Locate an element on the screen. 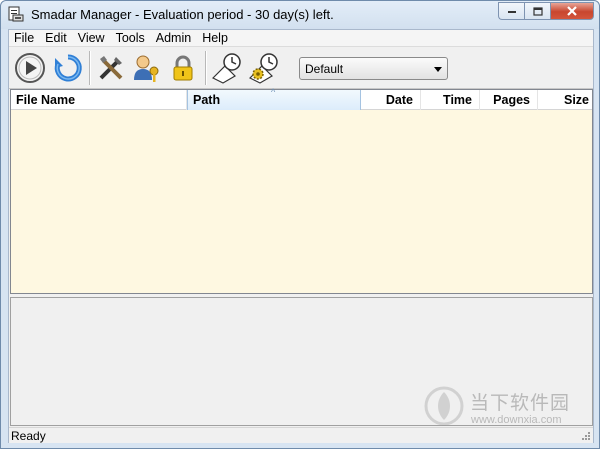  menu-bar: File Edit View Tools Admin Help is located at coordinates (301, 38).